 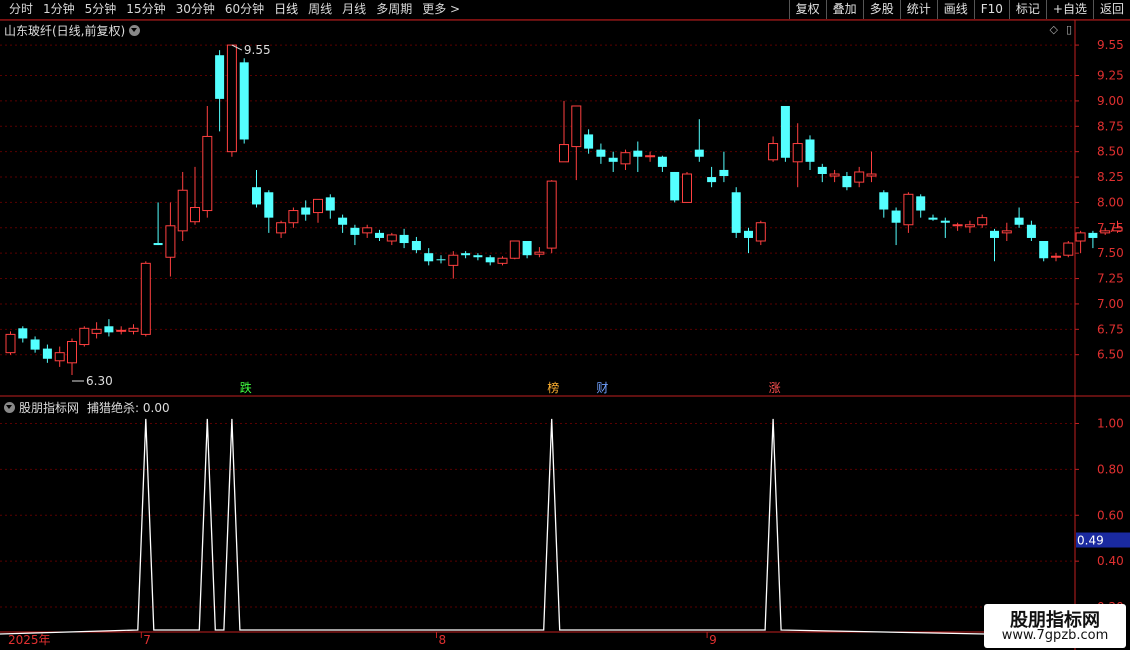 I want to click on low-marker-label: 6.30, so click(x=99, y=381).